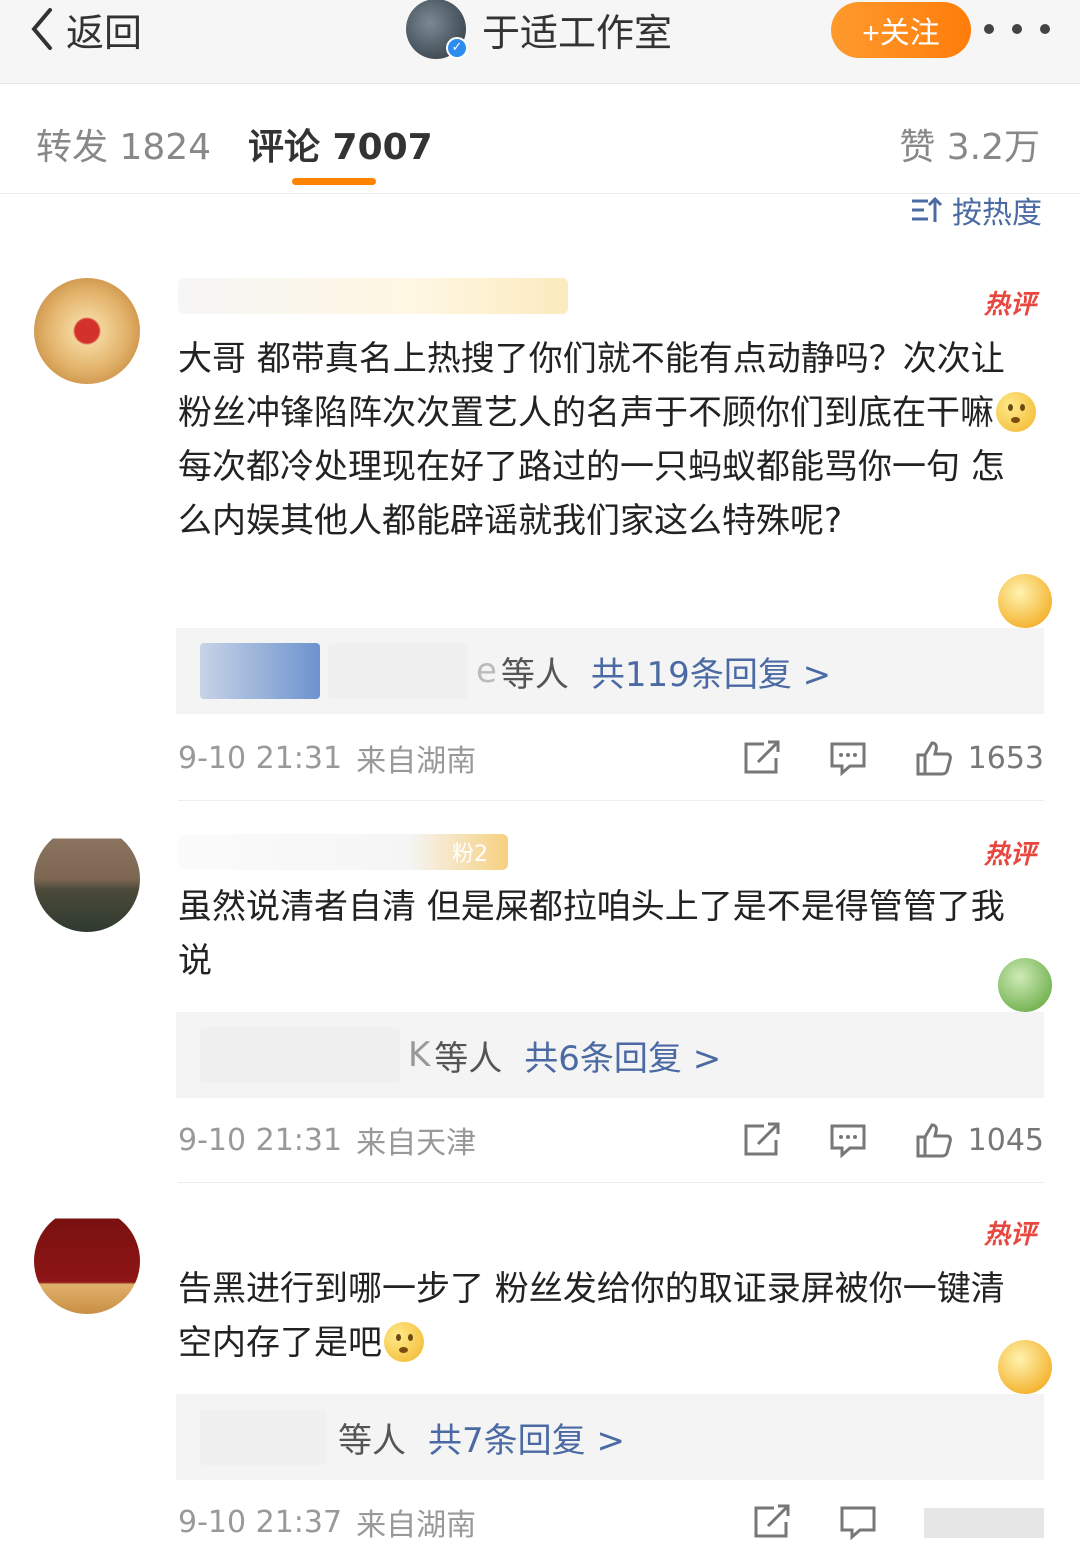  Describe the element at coordinates (927, 209) in the screenshot. I see `sort-icon` at that location.